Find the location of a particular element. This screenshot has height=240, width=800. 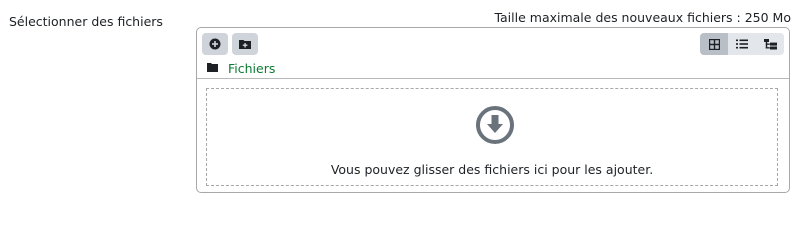

arrow-down-circle-icon is located at coordinates (495, 125).